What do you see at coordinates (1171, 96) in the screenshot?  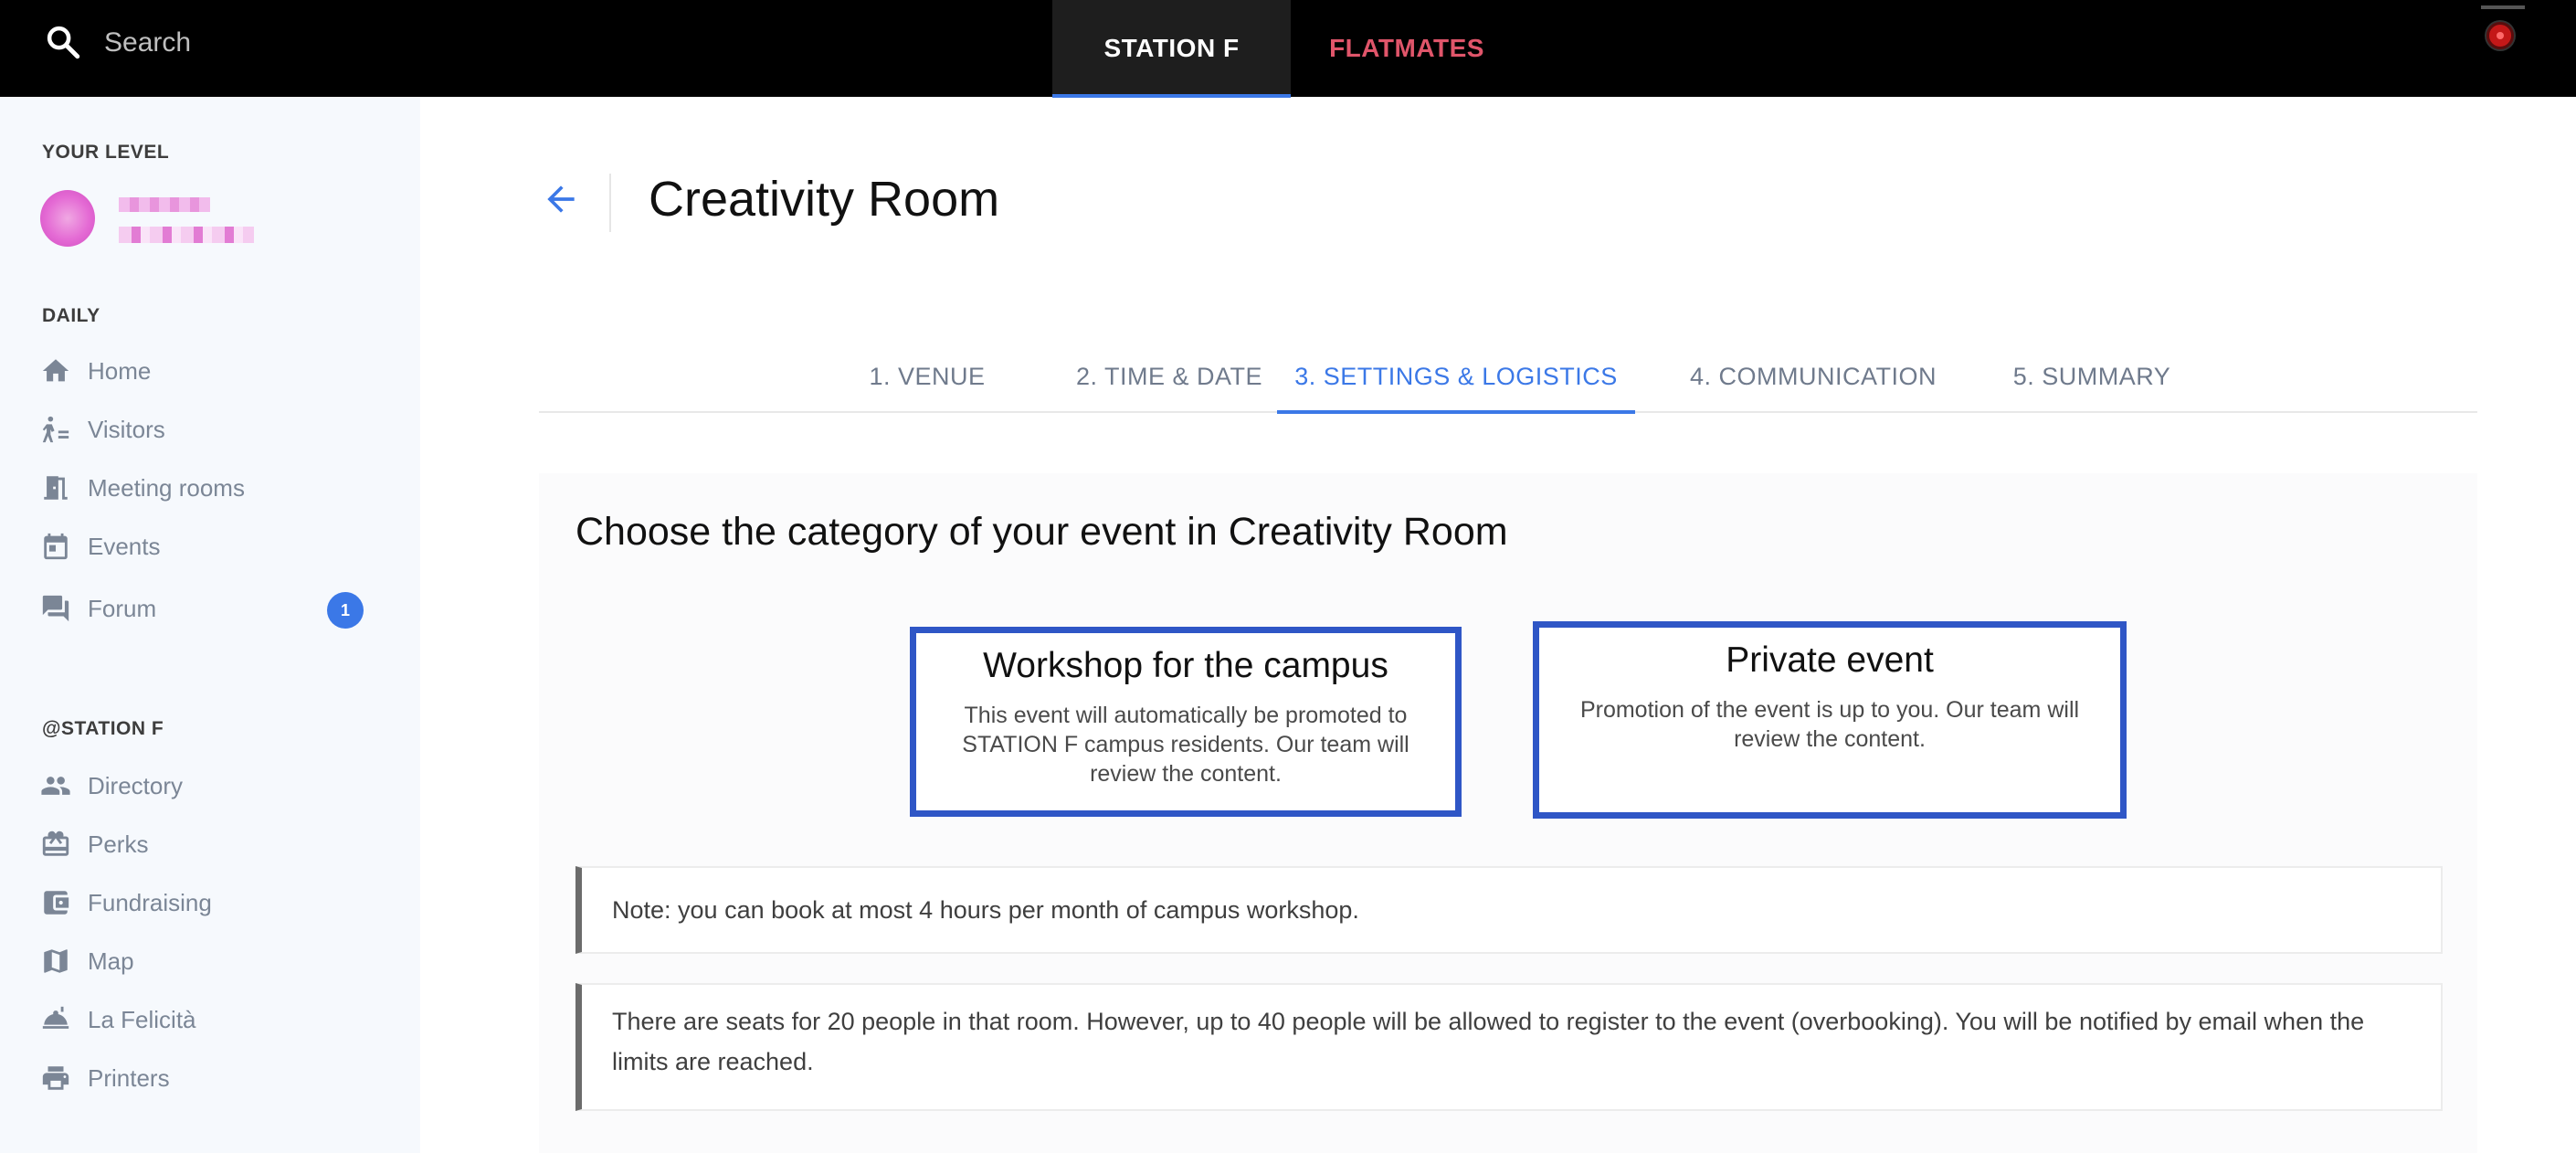 I see `active-tab-indicator` at bounding box center [1171, 96].